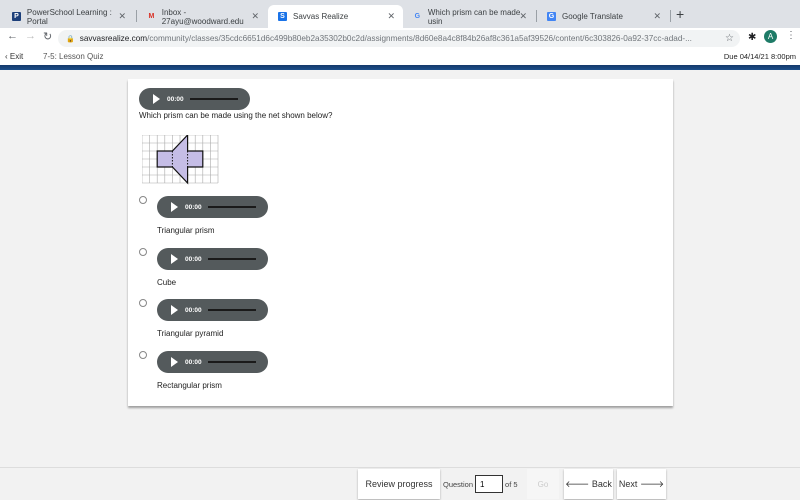 The width and height of the screenshot is (800, 500). What do you see at coordinates (680, 14) in the screenshot?
I see `new-tab-button: +` at bounding box center [680, 14].